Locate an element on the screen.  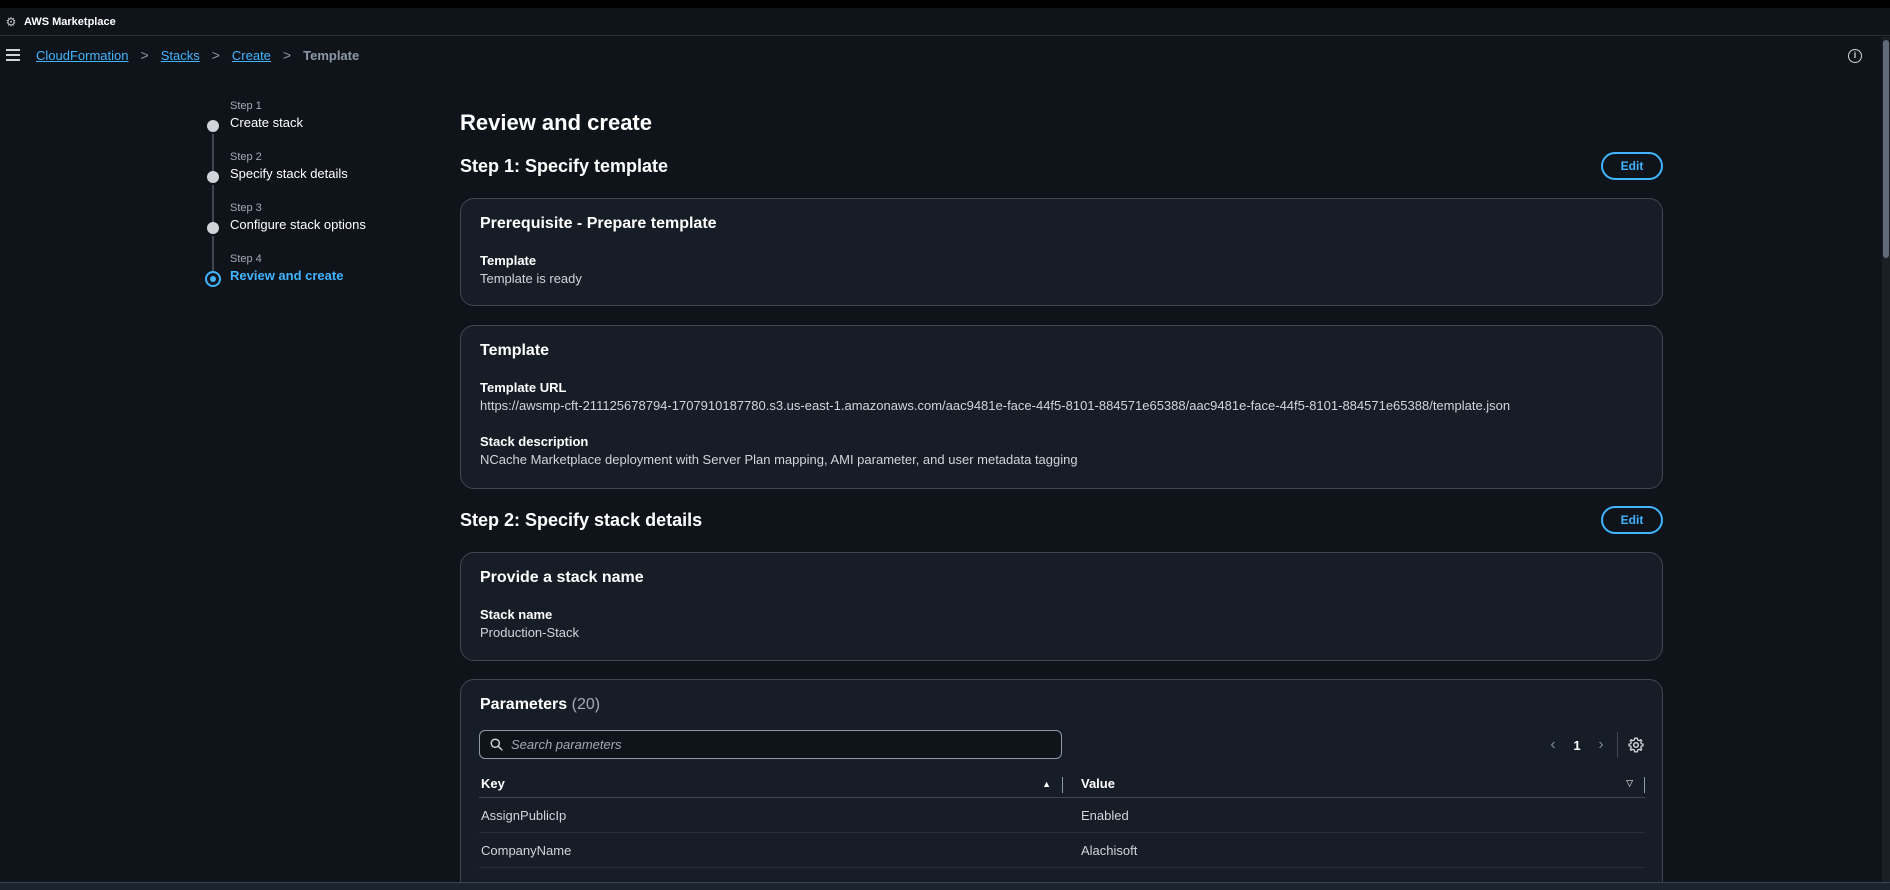
prerequisite-title: Prerequisite - Prepare template is located at coordinates (598, 223).